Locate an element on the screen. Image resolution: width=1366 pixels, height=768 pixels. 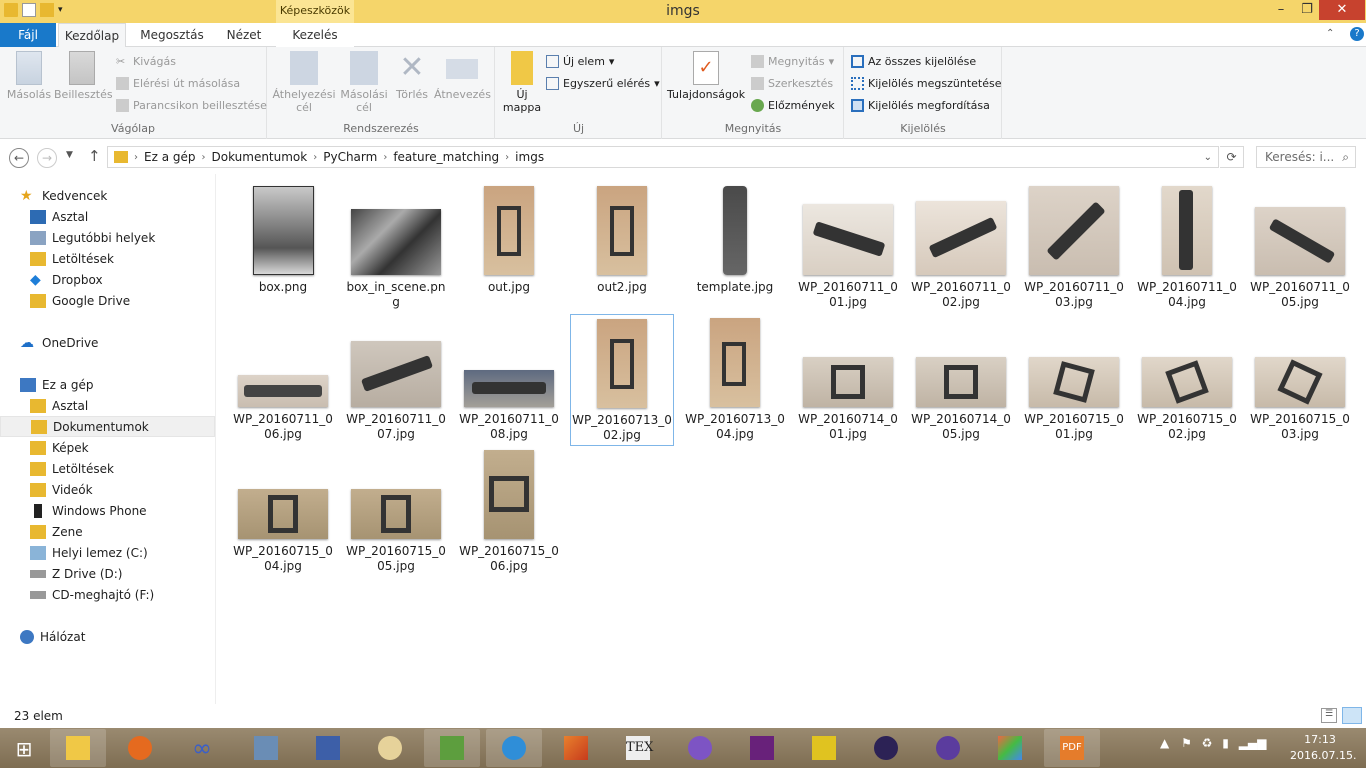
windows-start-icon: ⊞ is located at coordinates (24, 749).